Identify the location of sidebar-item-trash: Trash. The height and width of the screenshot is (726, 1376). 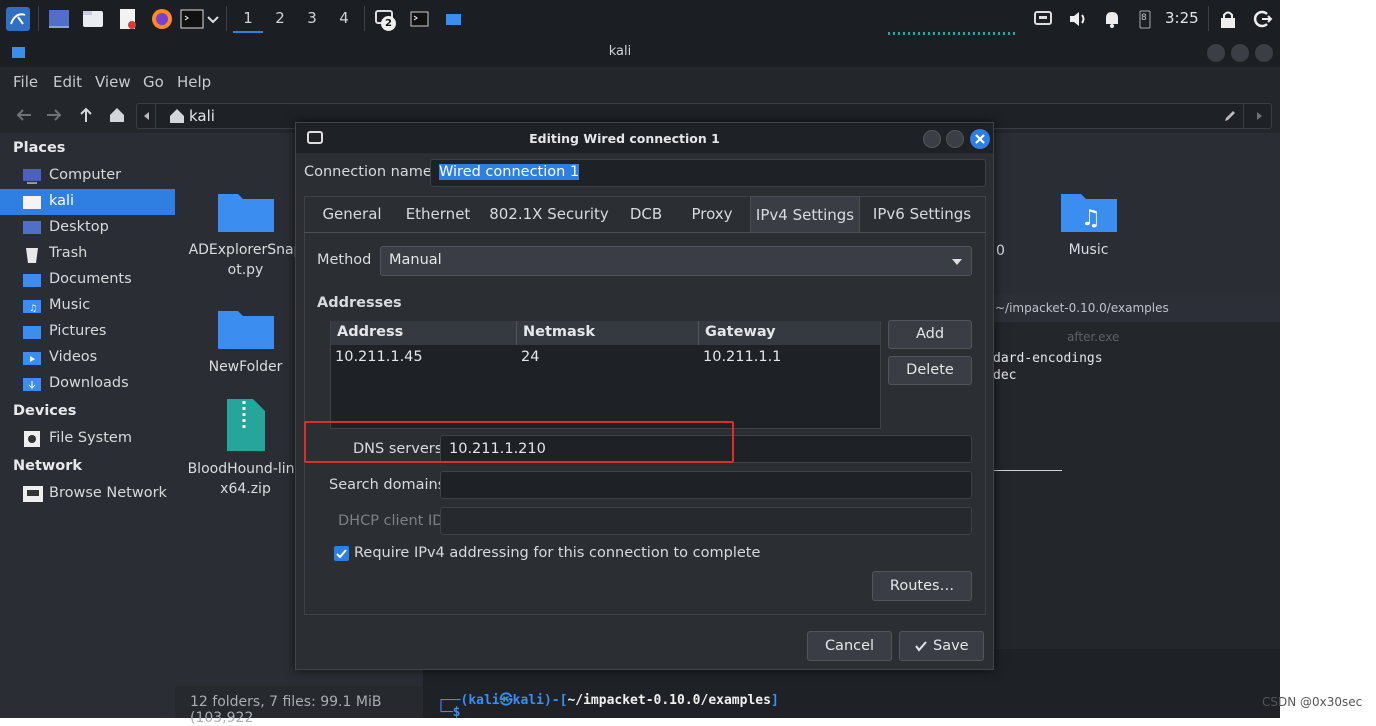
(87, 254).